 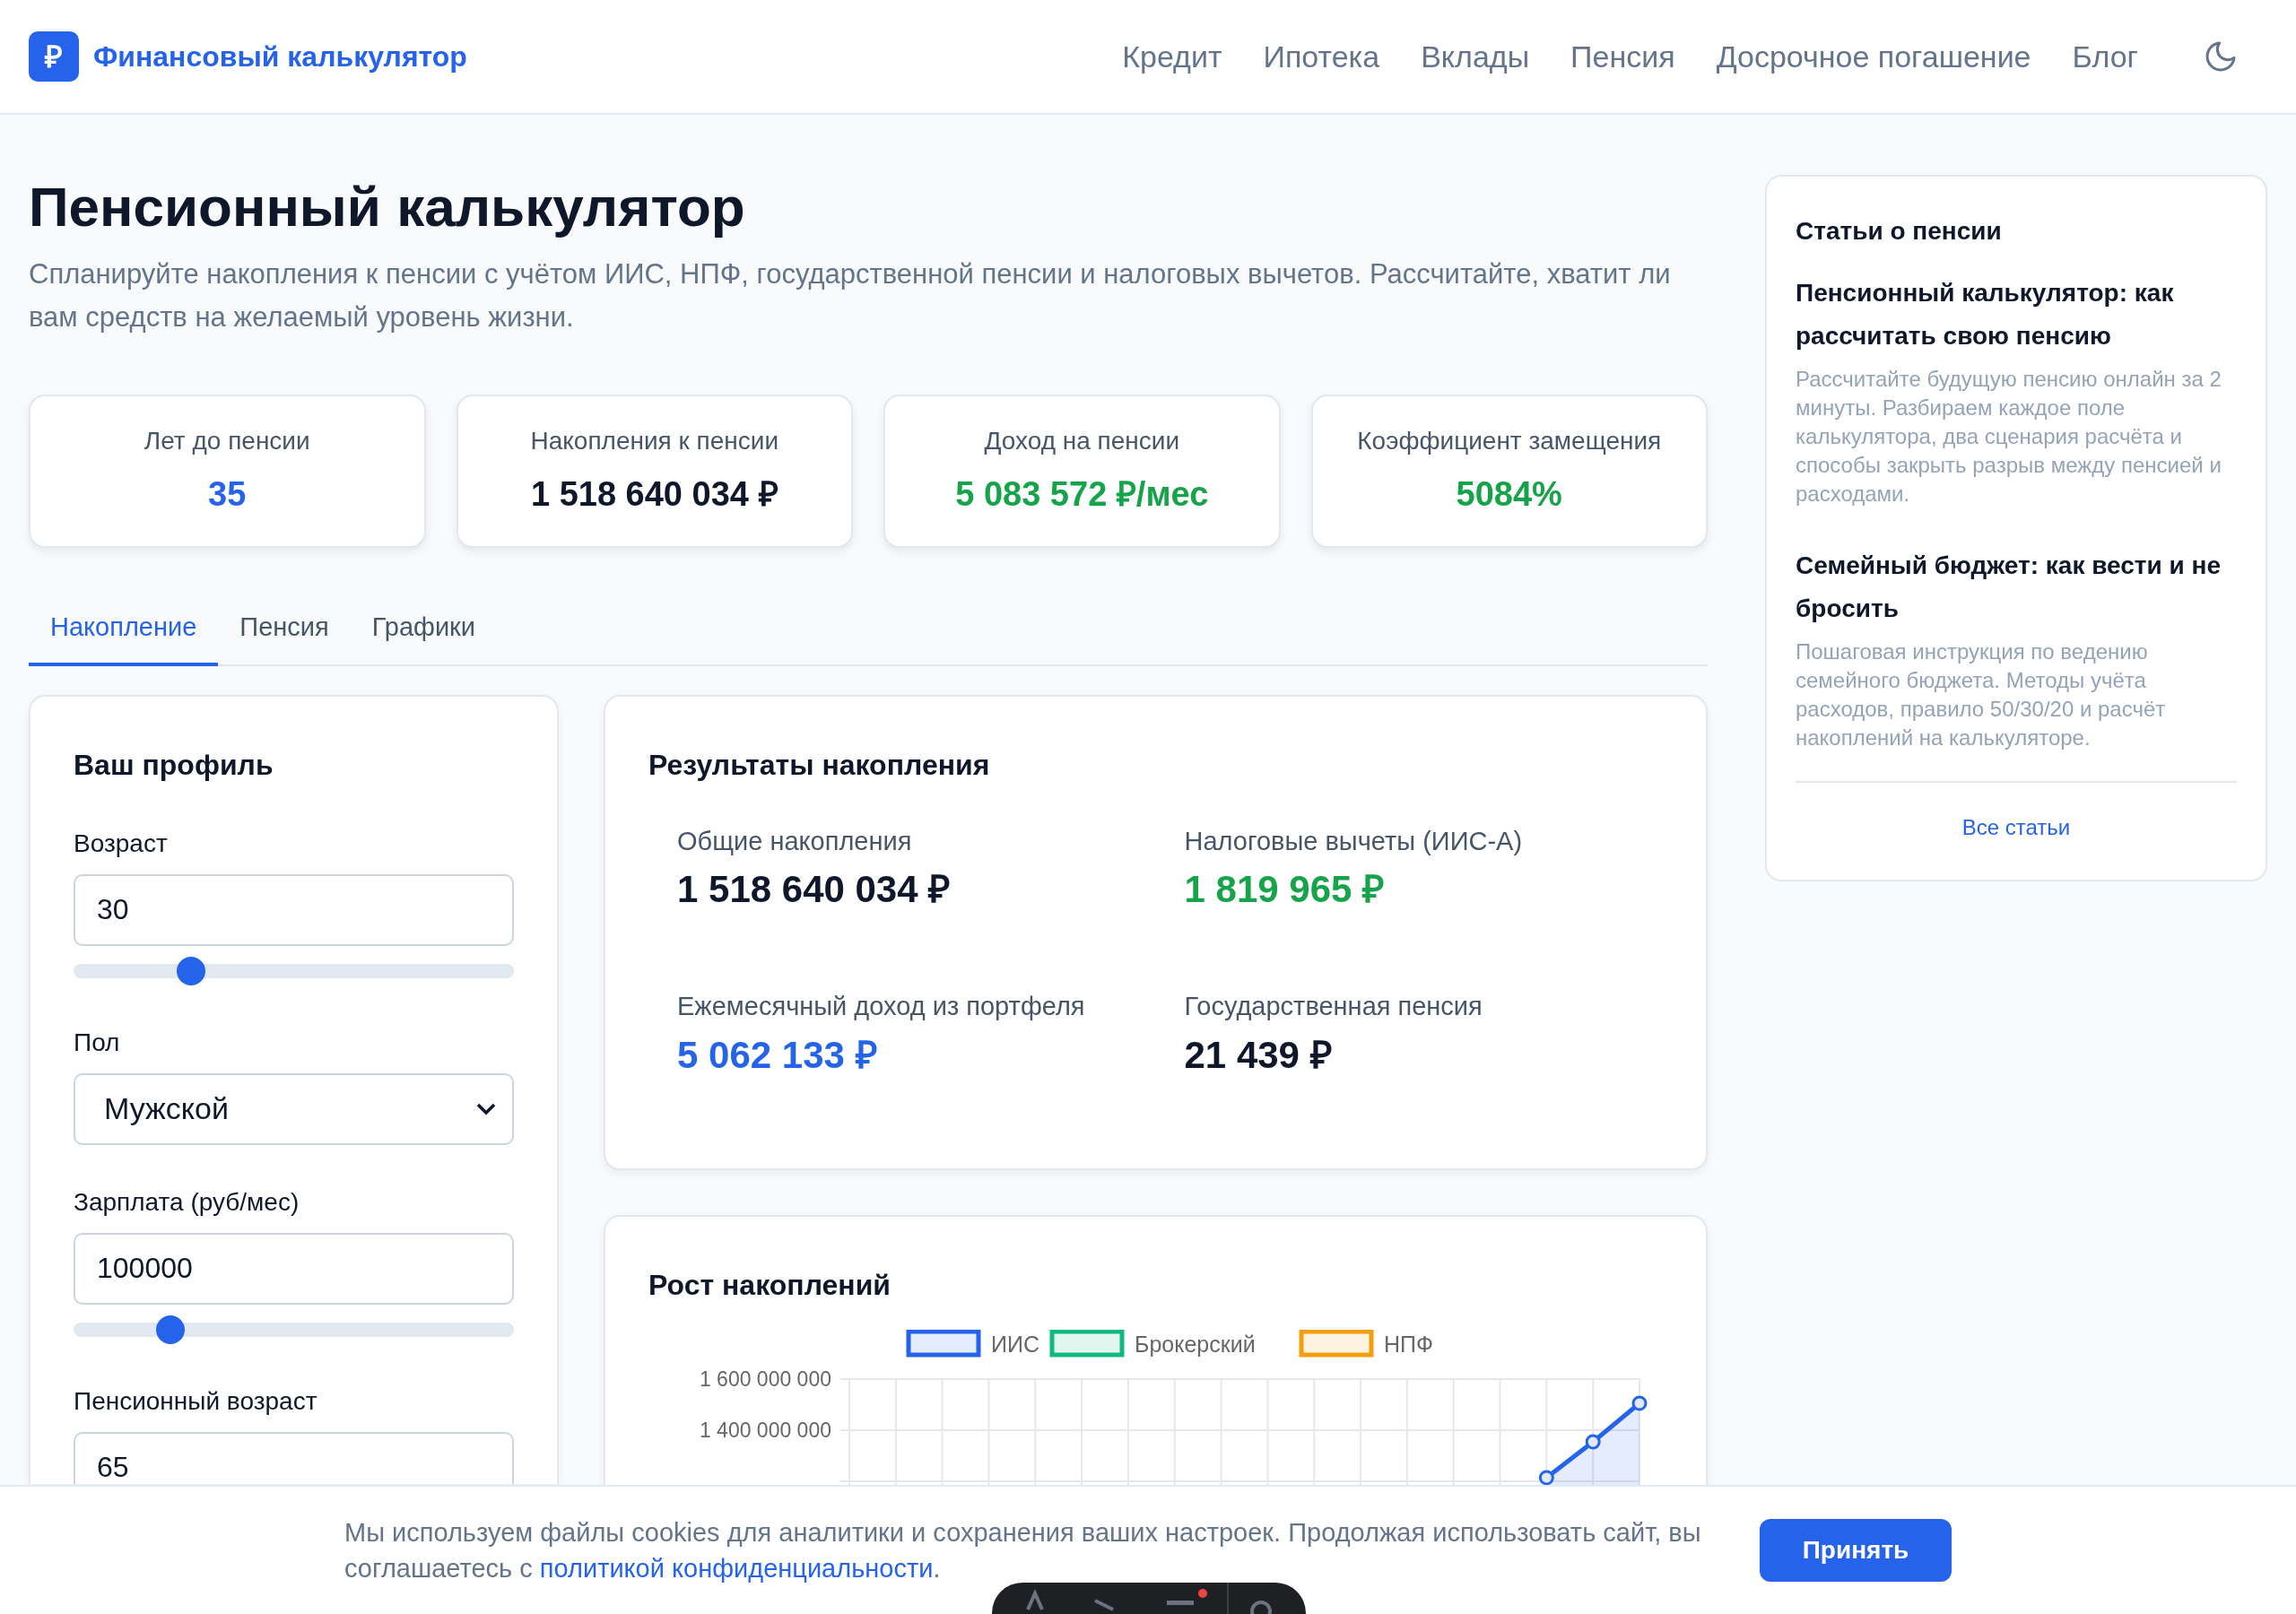 I want to click on tab: Пенсия, so click(x=284, y=629).